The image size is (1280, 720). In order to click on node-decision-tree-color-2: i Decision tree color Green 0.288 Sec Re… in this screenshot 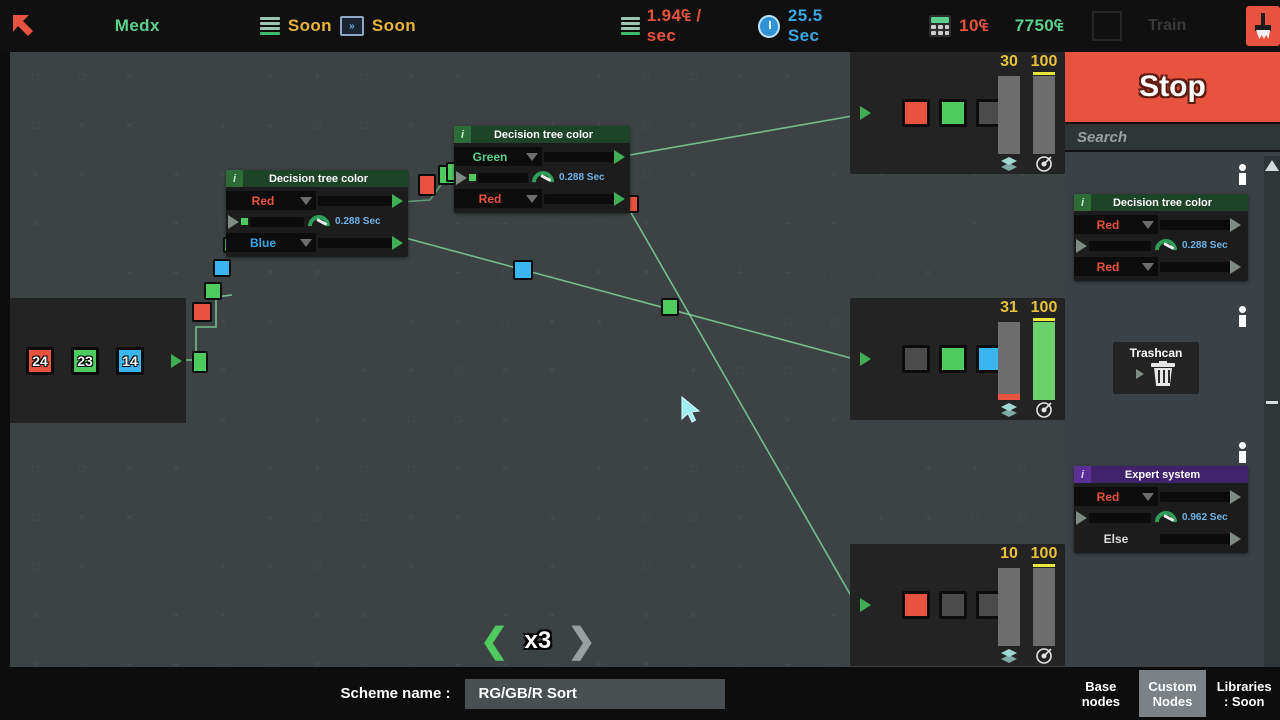, I will do `click(542, 169)`.